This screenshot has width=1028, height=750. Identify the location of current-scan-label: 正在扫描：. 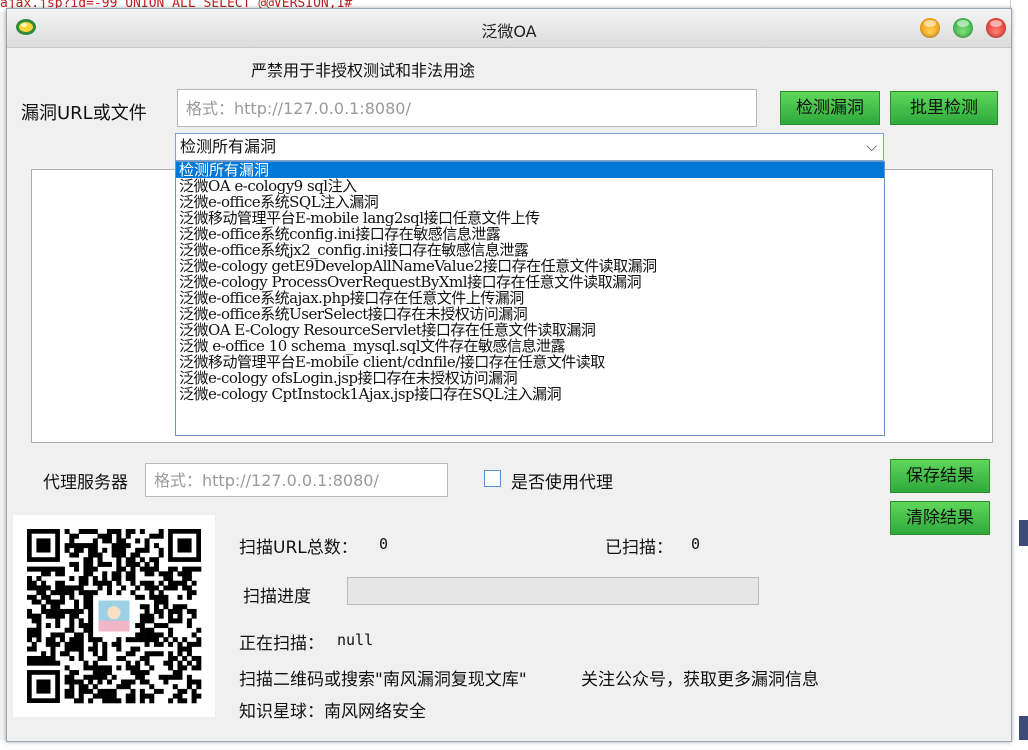
(281, 644).